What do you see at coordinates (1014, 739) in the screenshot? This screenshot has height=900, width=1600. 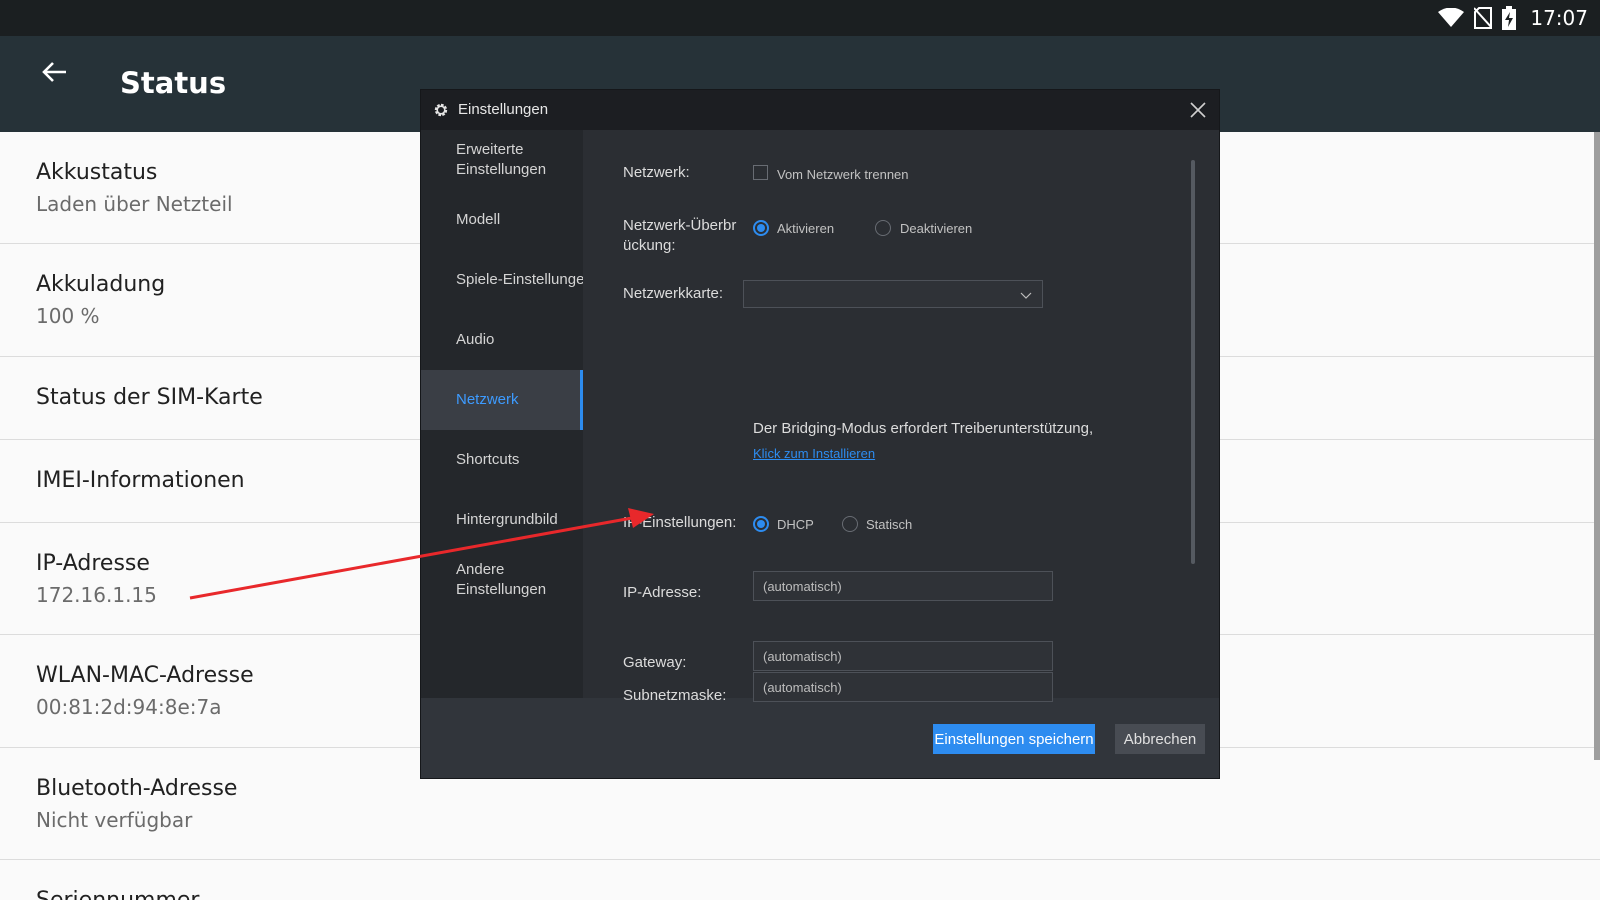 I see `save-settings-button: Einstellungen speichern` at bounding box center [1014, 739].